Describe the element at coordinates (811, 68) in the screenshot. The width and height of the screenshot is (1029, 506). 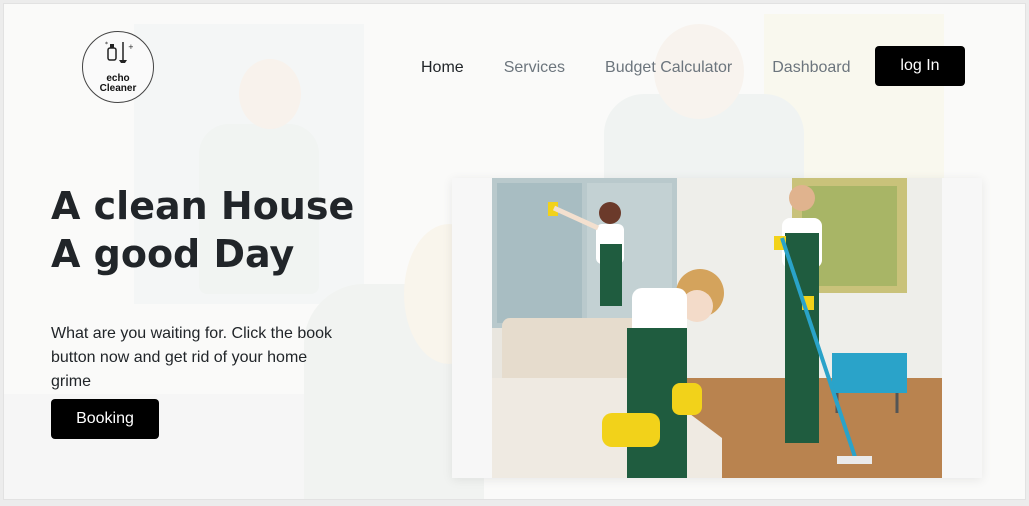
I see `nav-dashboard: Dashboard` at that location.